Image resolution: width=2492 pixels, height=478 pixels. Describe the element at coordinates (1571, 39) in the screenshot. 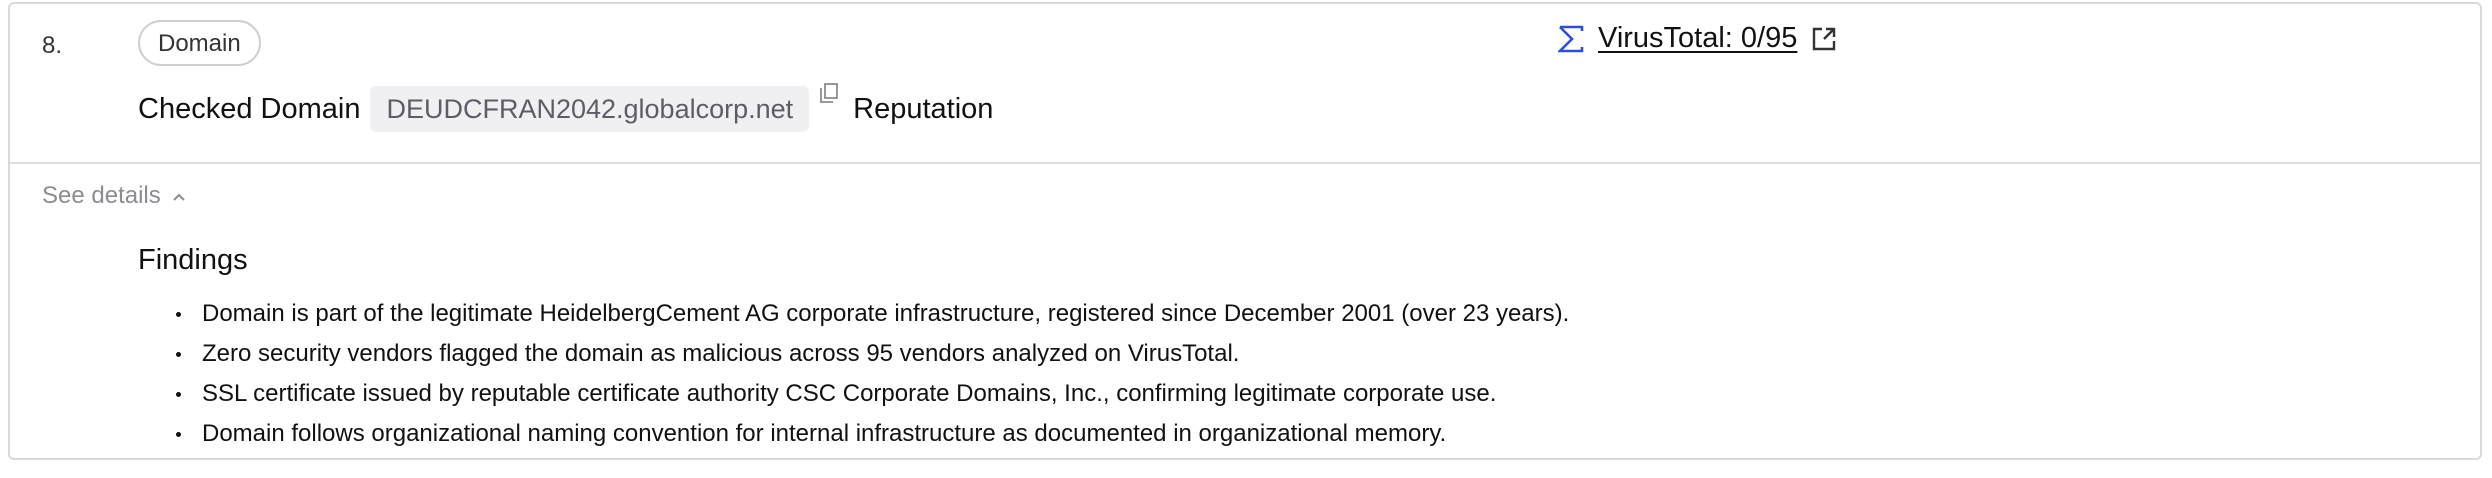

I see `sigma-icon` at that location.